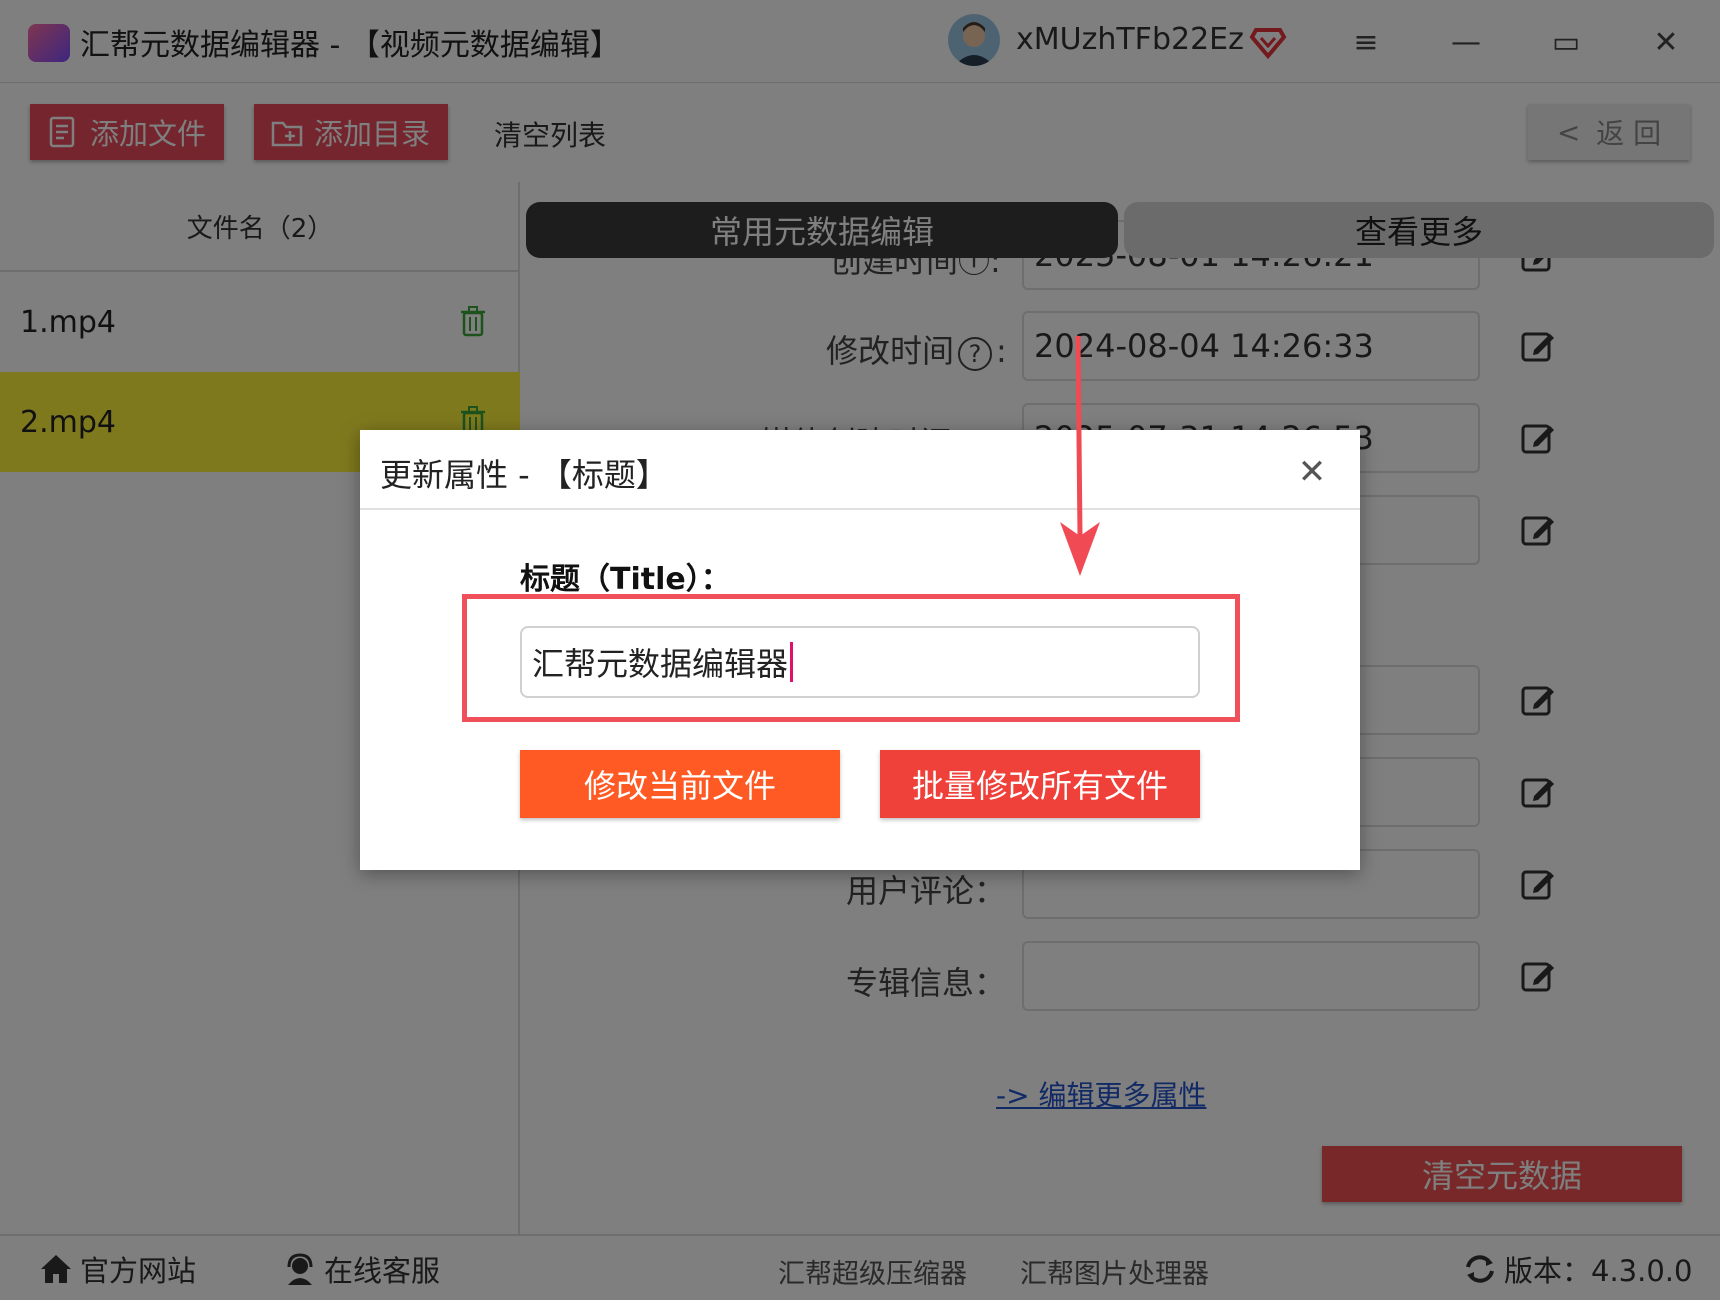 The height and width of the screenshot is (1300, 1720). What do you see at coordinates (680, 784) in the screenshot?
I see `modify-current-file-button: 修改当前文件` at bounding box center [680, 784].